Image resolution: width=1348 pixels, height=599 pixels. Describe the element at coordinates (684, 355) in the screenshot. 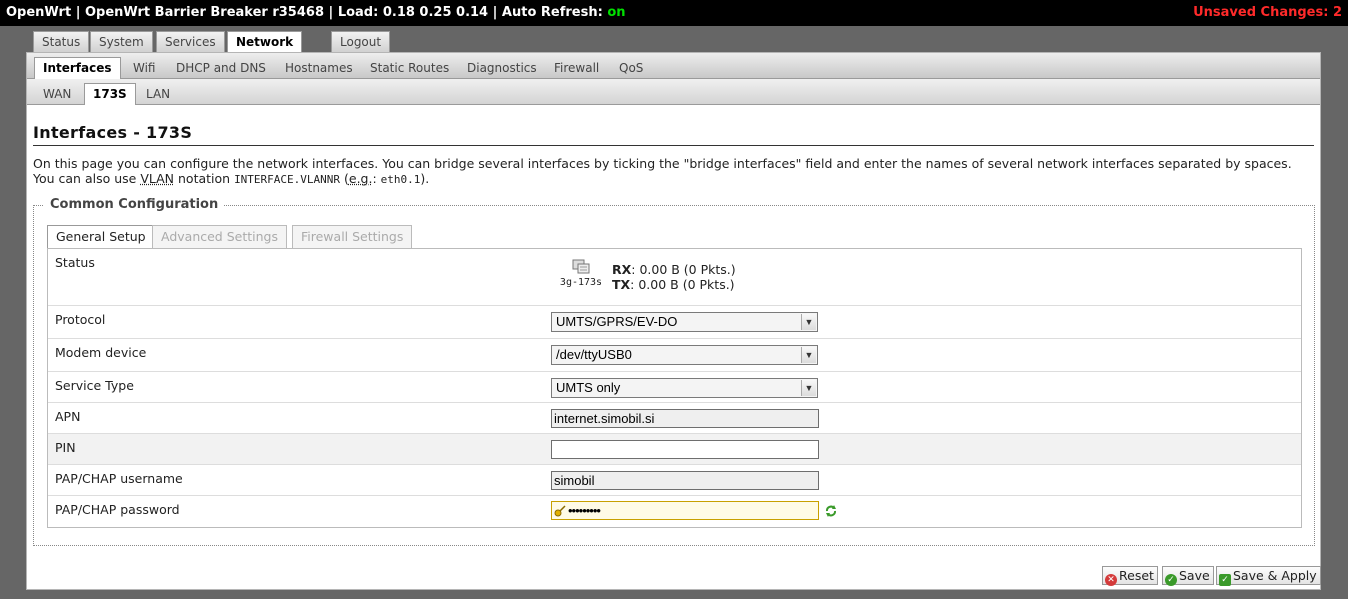

I see `modem-device-select: /dev/ttyUSB0 ▼` at that location.